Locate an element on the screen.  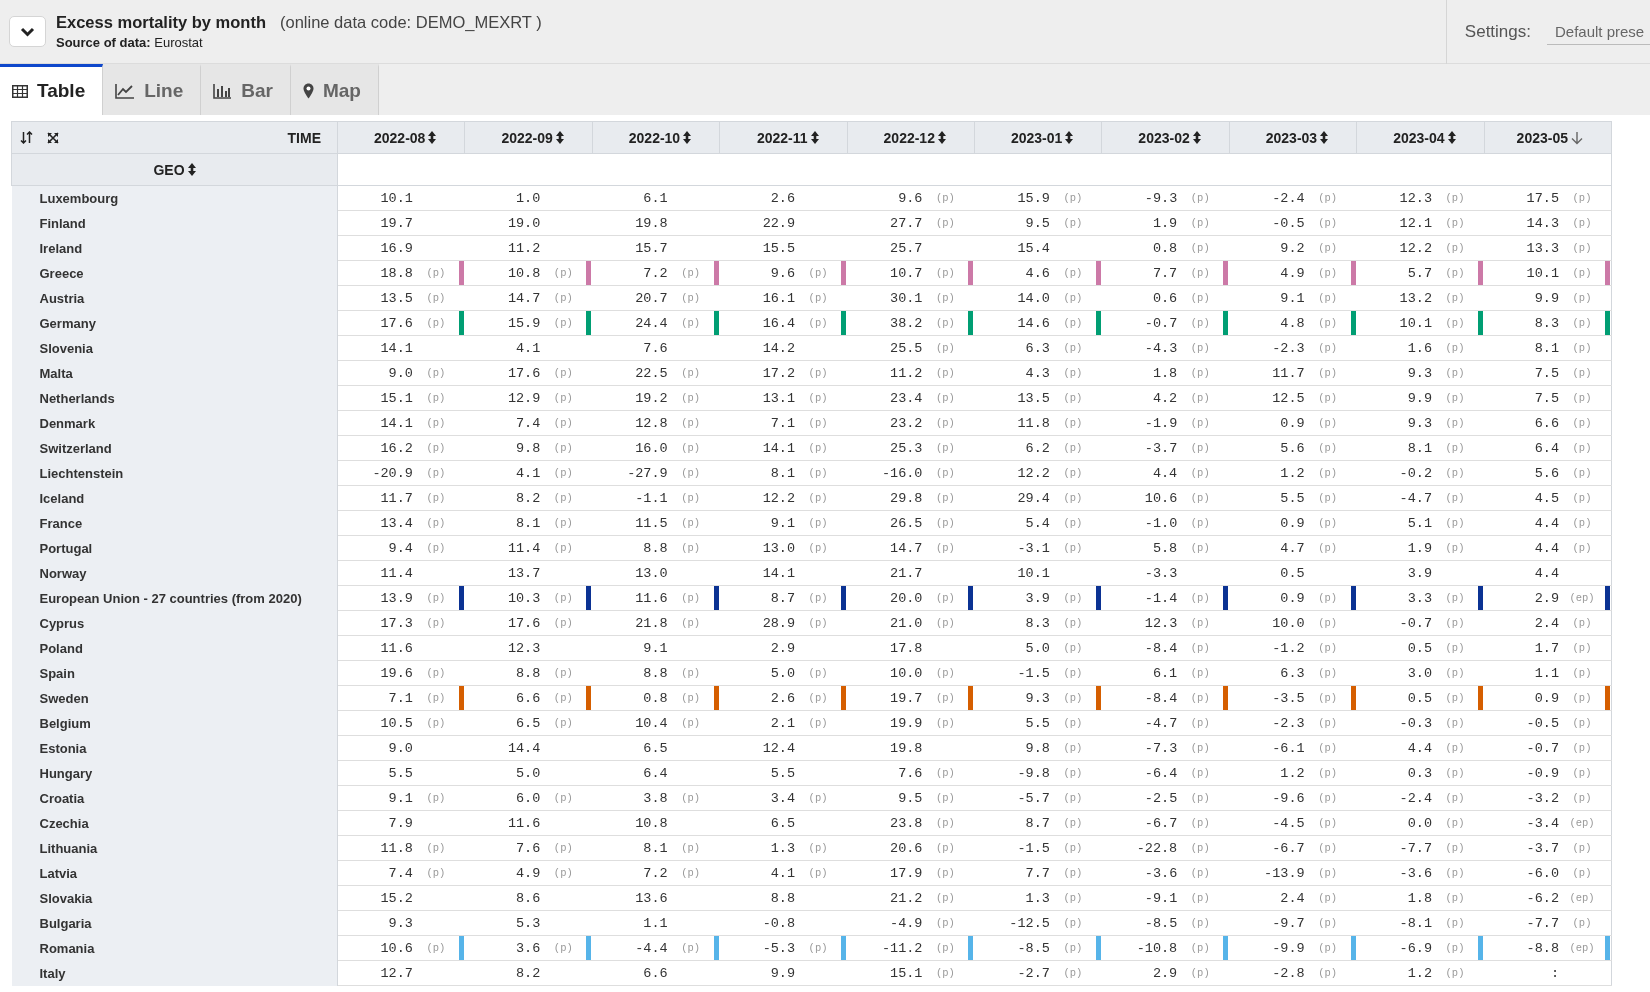
value-cell: 4.4 is located at coordinates (1546, 523).